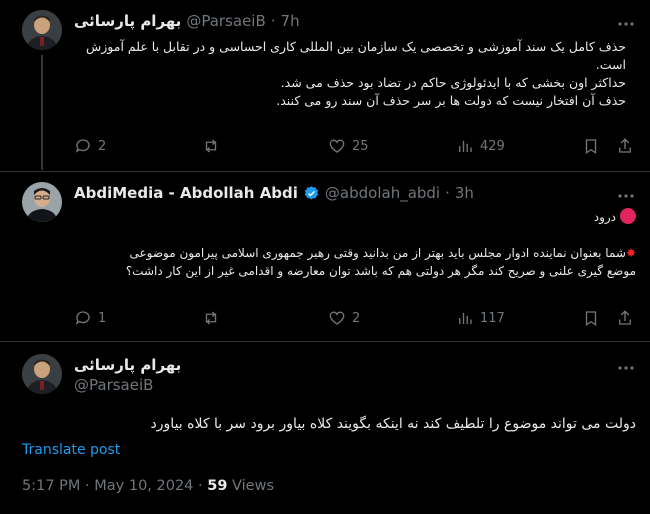  Describe the element at coordinates (114, 486) in the screenshot. I see `timestamp: 5:17 PM · May 10, 2024 ·` at that location.